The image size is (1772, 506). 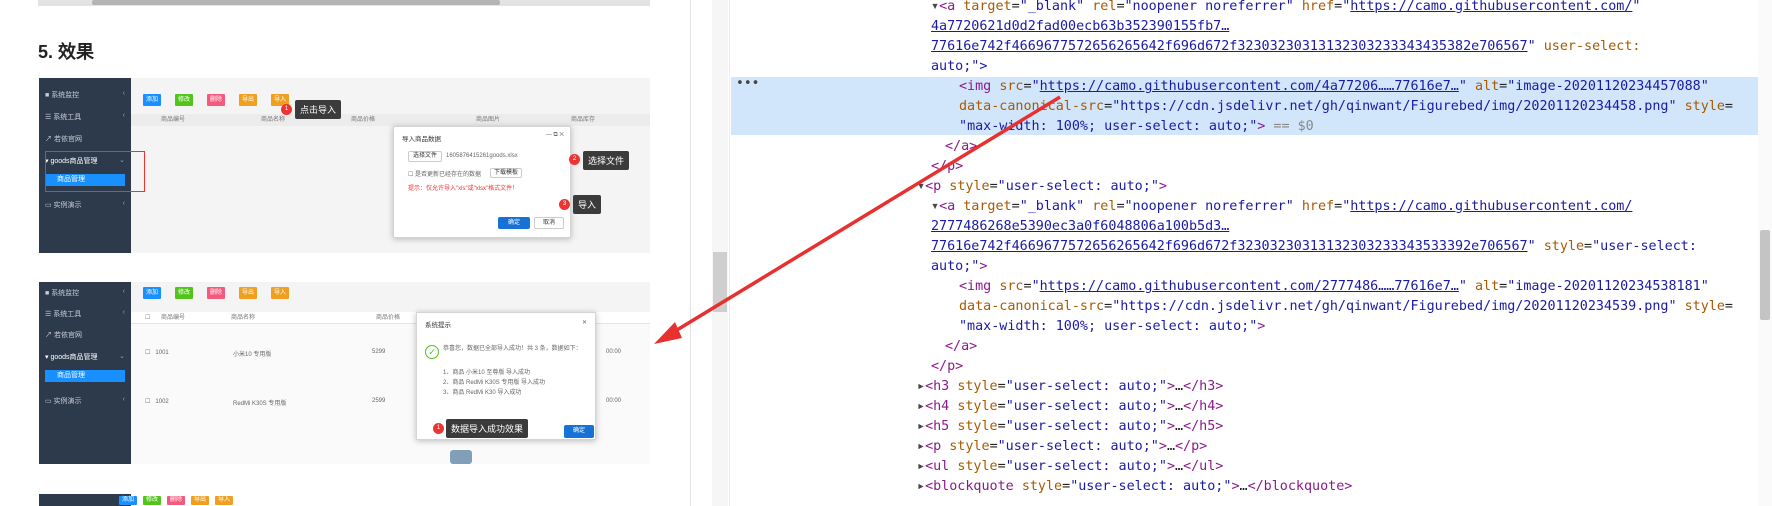 What do you see at coordinates (747, 83) in the screenshot?
I see `more-options-icon: •••` at bounding box center [747, 83].